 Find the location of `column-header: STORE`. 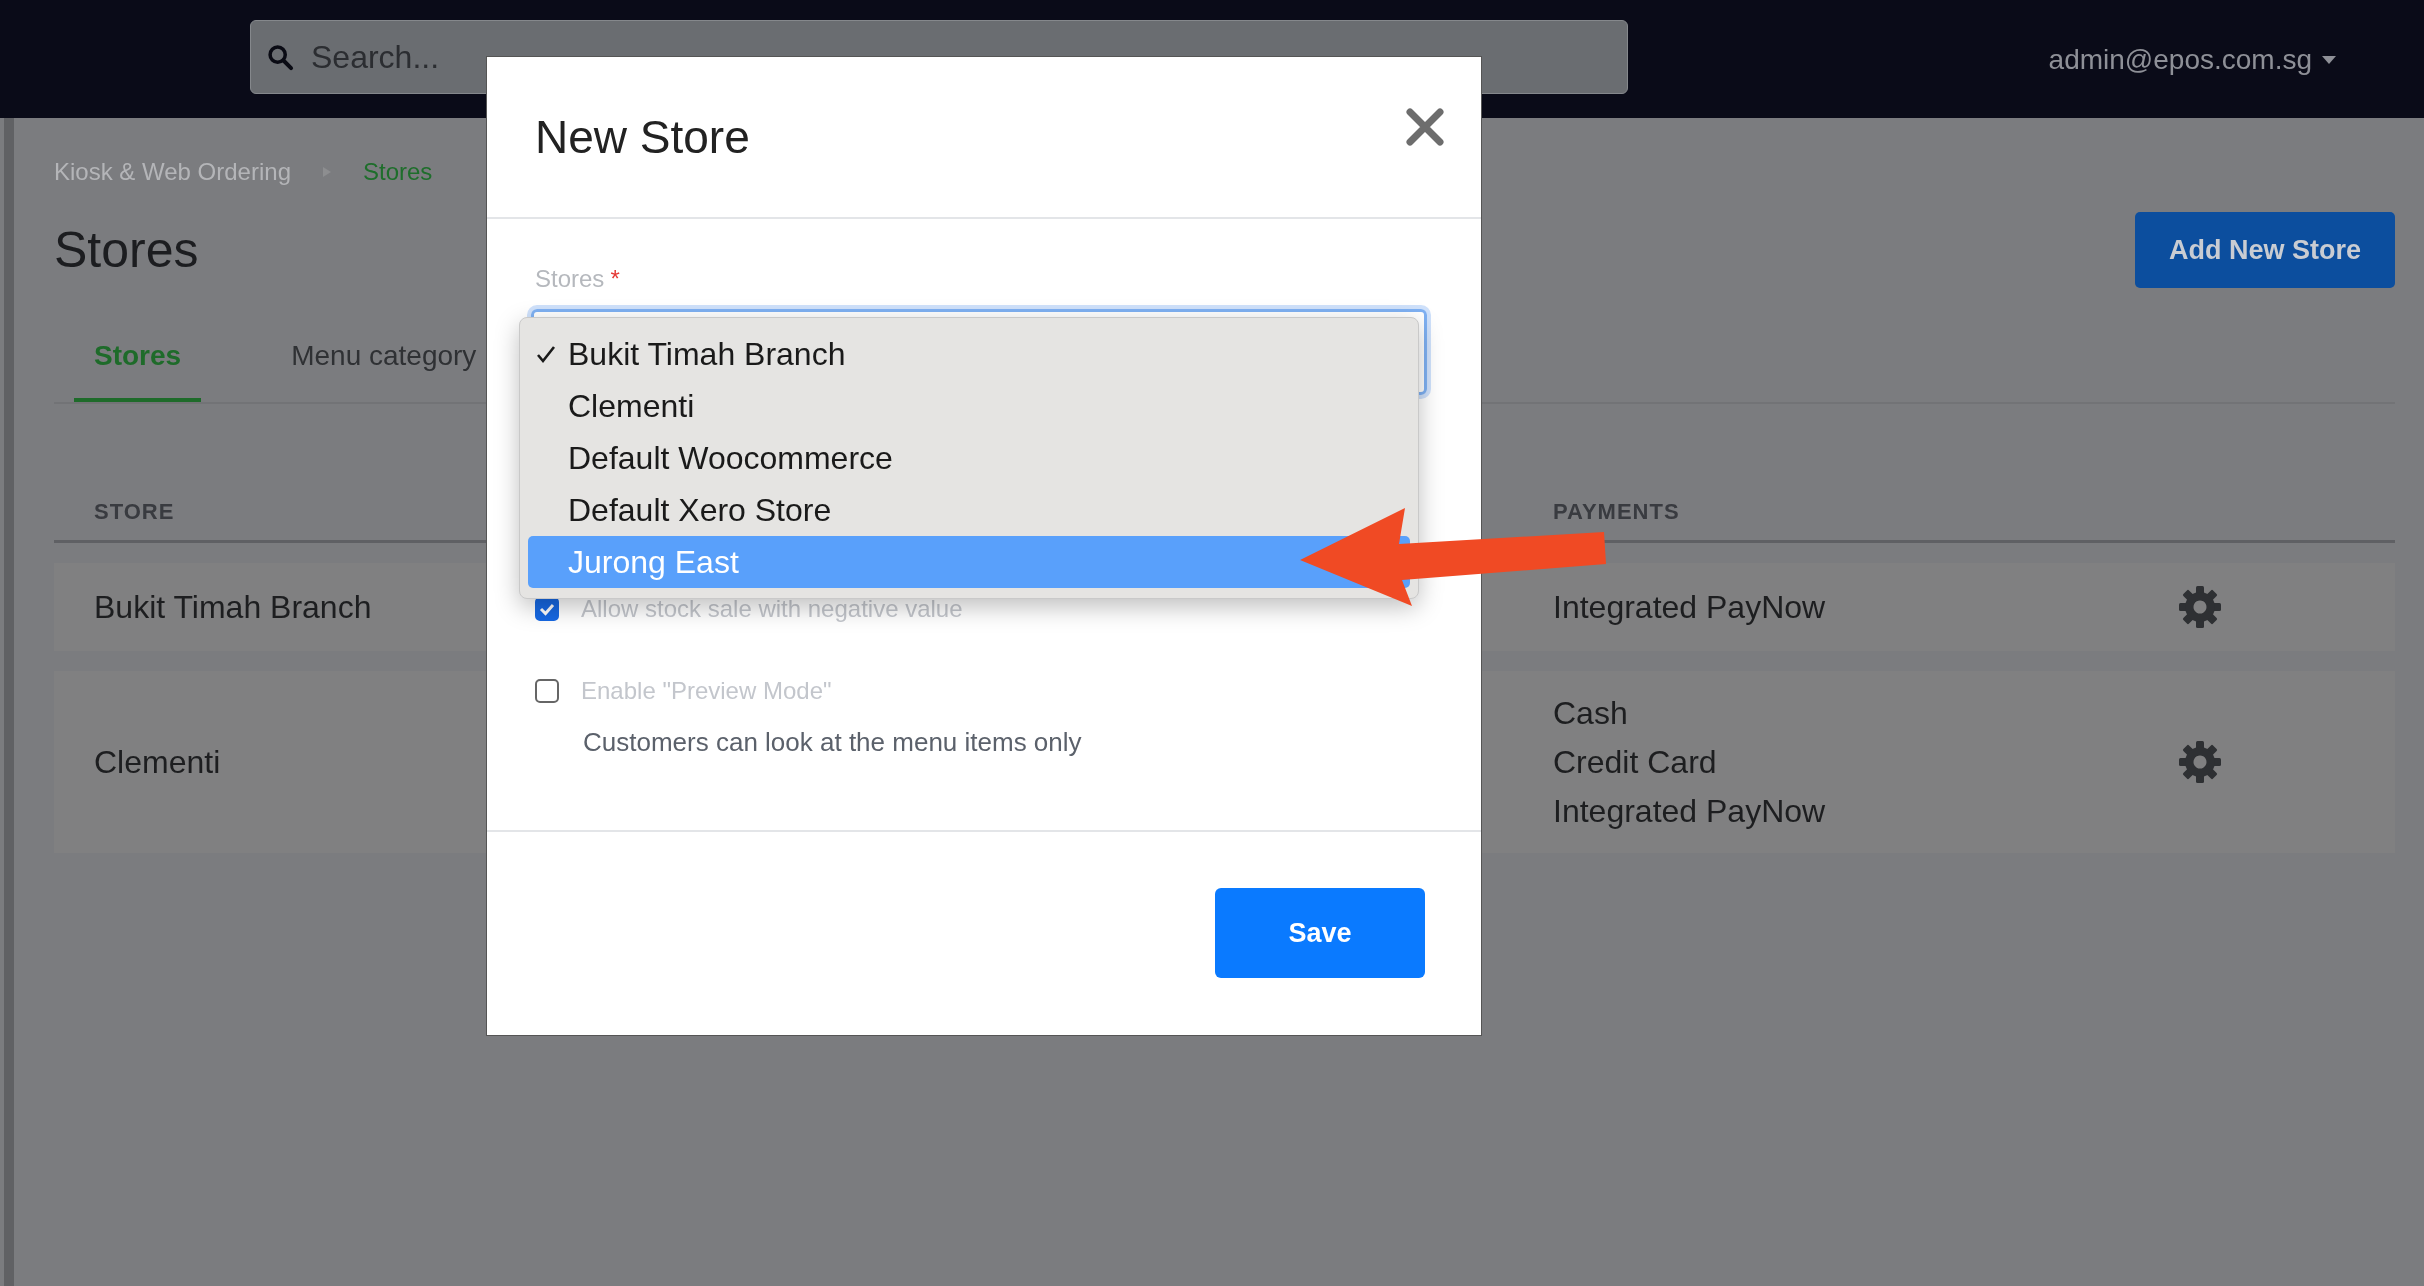

column-header: STORE is located at coordinates (134, 512).